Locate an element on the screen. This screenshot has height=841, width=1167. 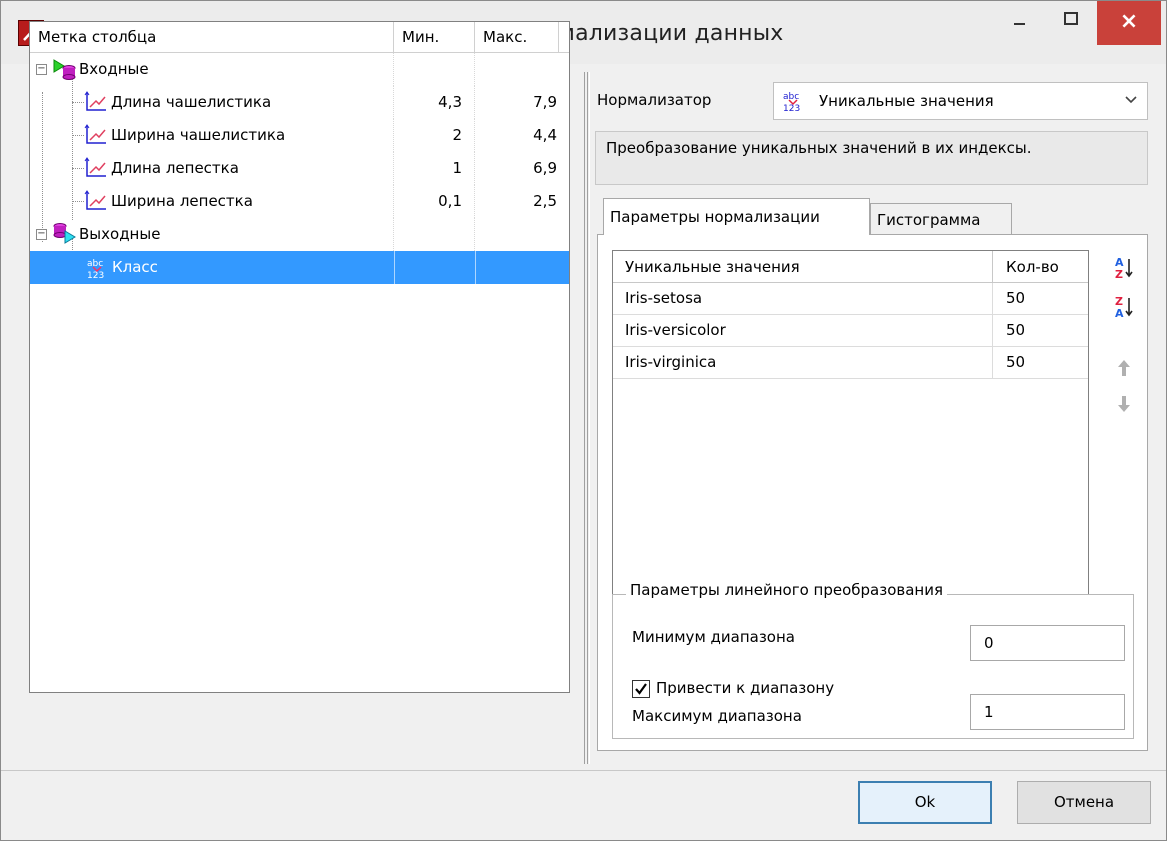
move-down-button is located at coordinates (1124, 404).